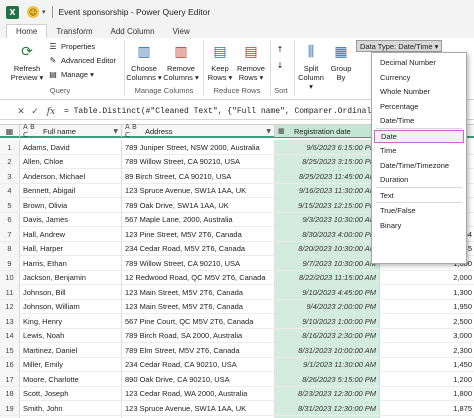 This screenshot has width=474, height=418. Describe the element at coordinates (44, 12) in the screenshot. I see `quick-access-dropdown-icon: ▾` at that location.